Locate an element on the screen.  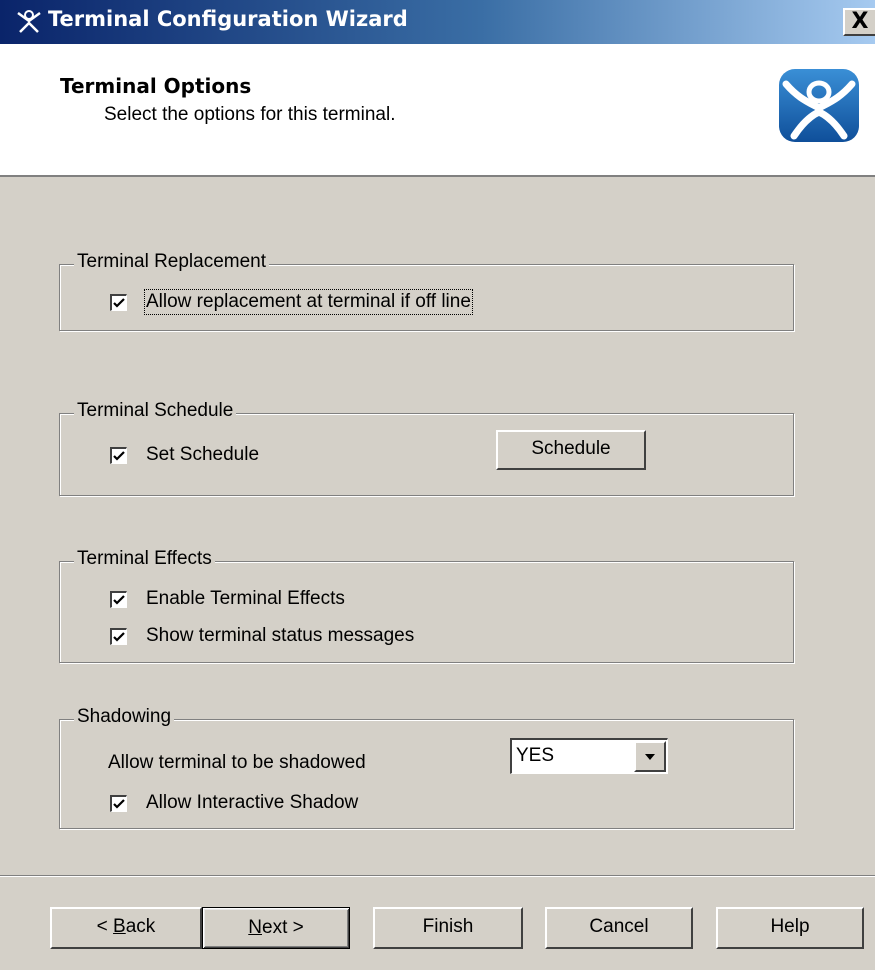
next-button: Next > is located at coordinates (276, 928).